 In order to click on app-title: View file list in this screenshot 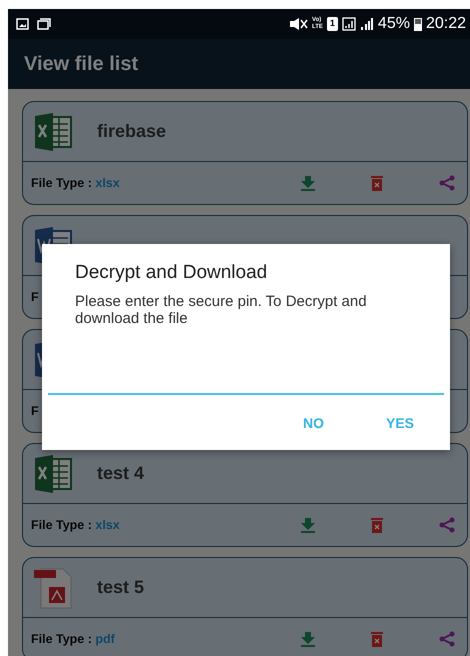, I will do `click(81, 64)`.